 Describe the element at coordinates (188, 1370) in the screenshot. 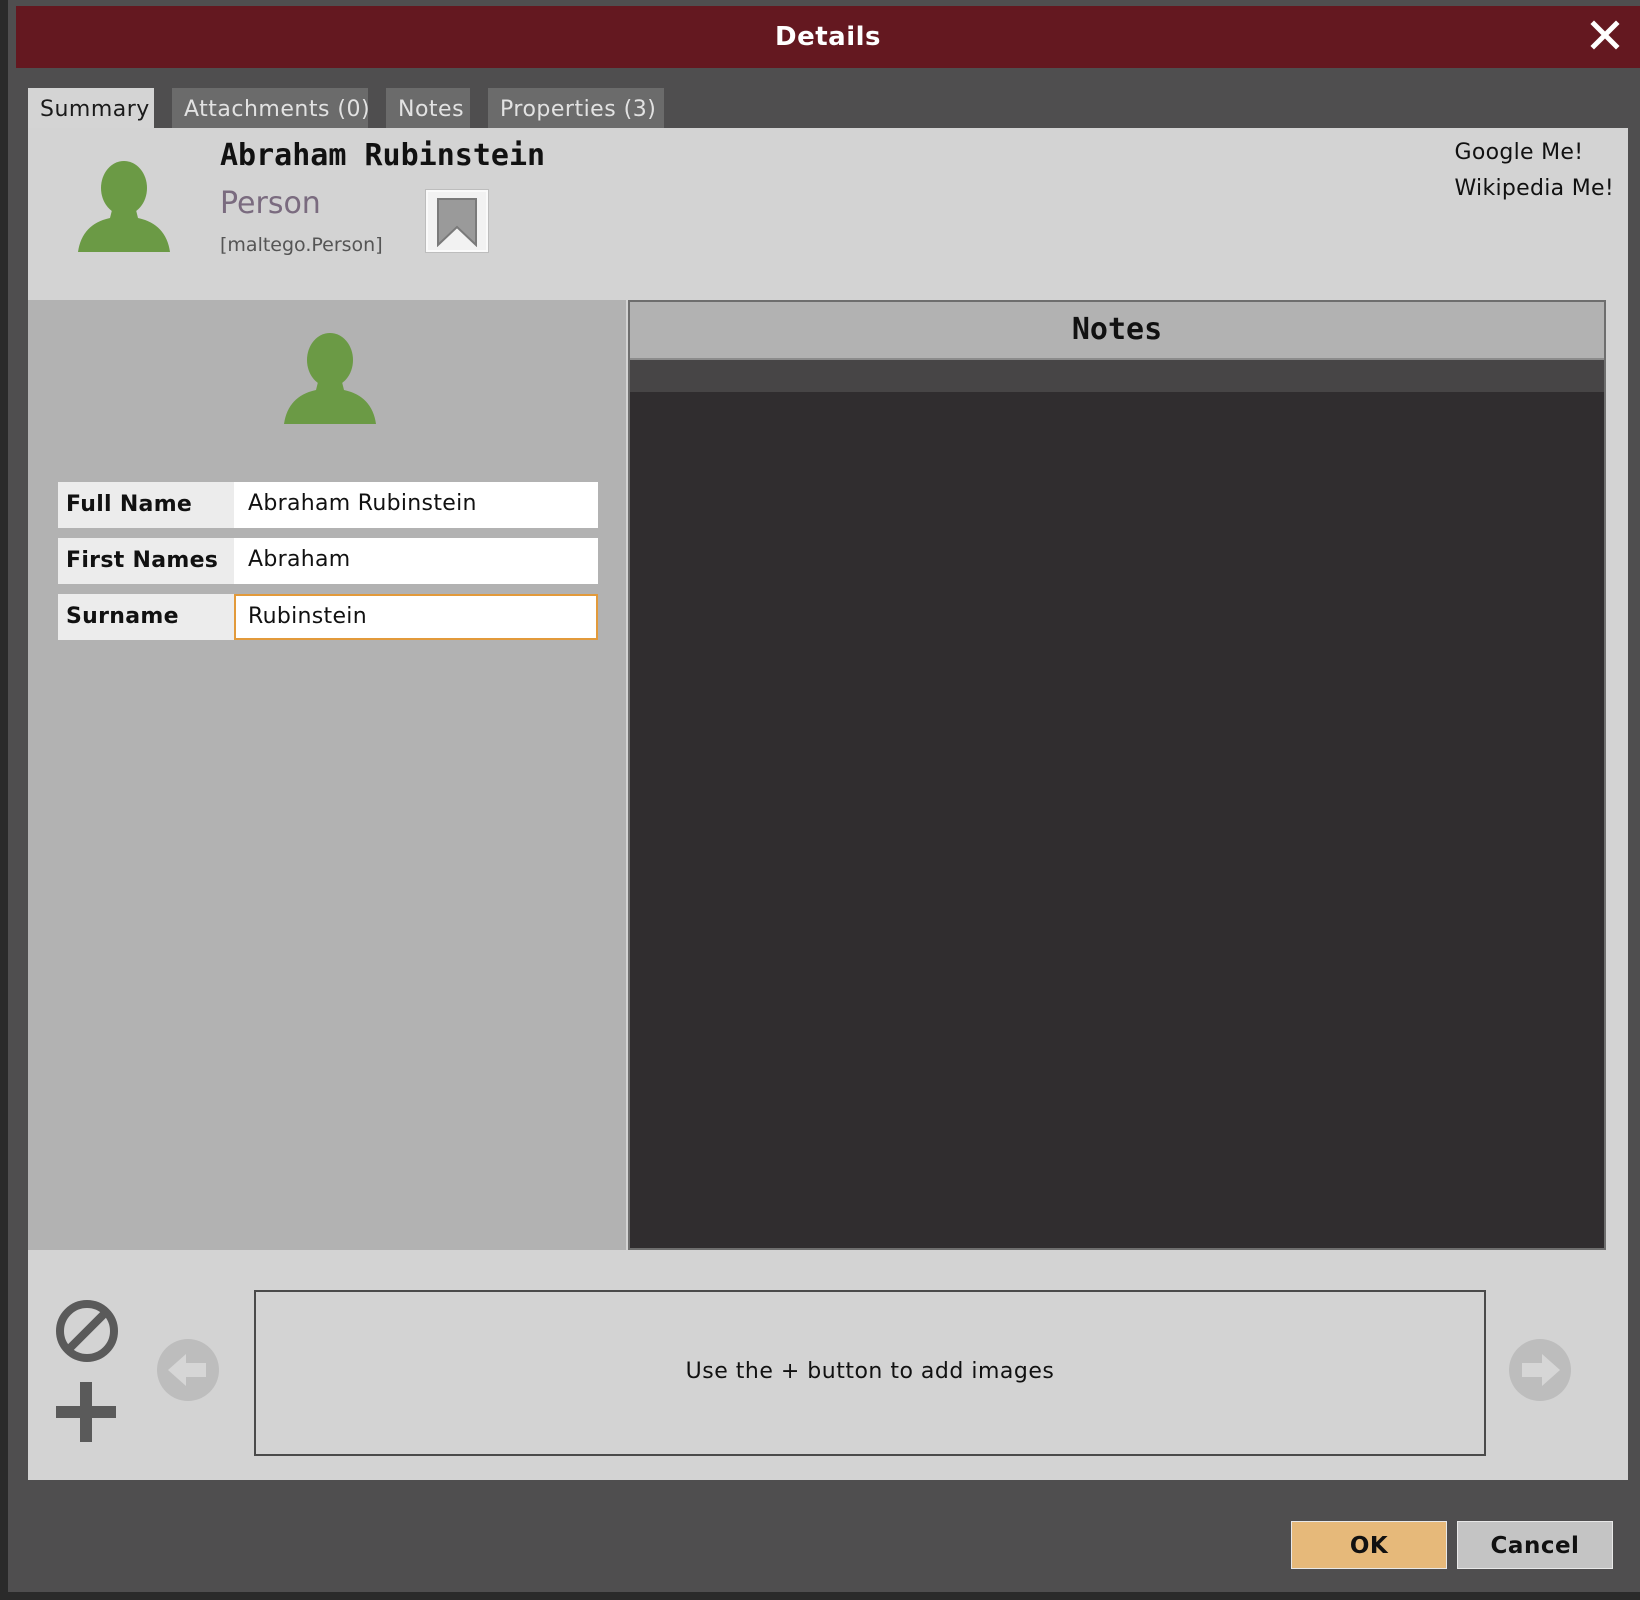

I see `previous-image-icon` at that location.